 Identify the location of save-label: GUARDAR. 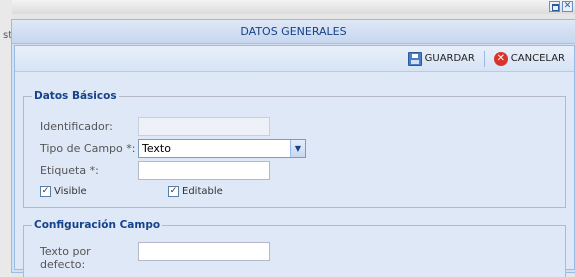
(449, 58).